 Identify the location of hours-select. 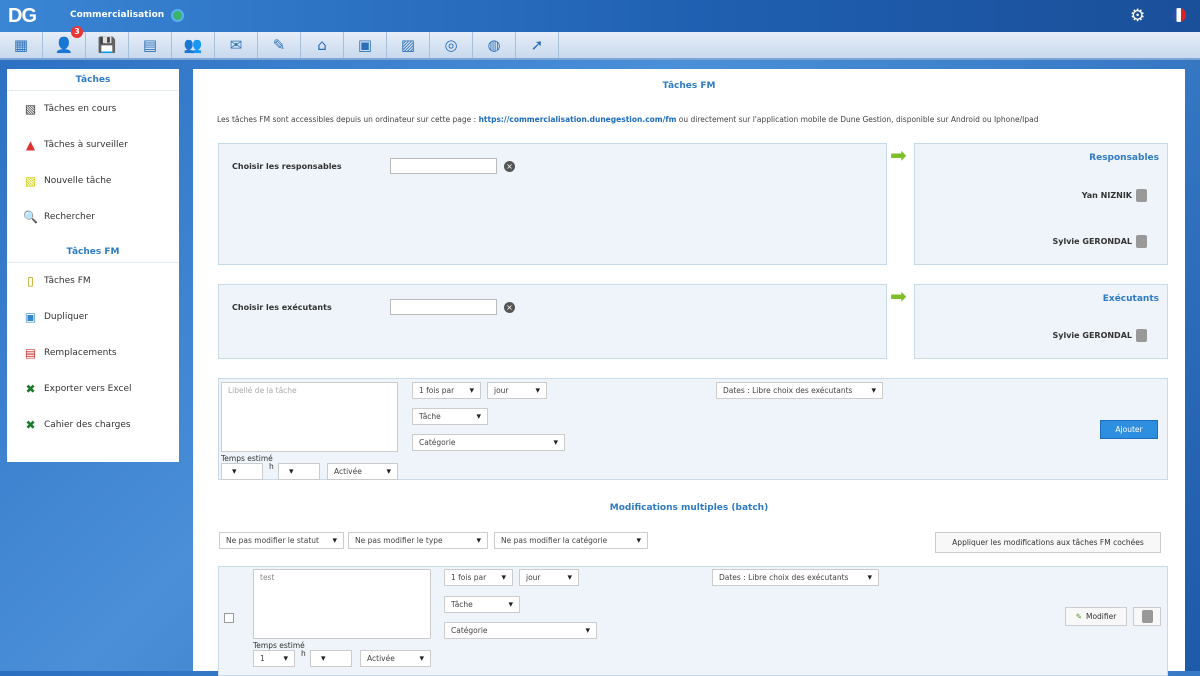
(242, 471).